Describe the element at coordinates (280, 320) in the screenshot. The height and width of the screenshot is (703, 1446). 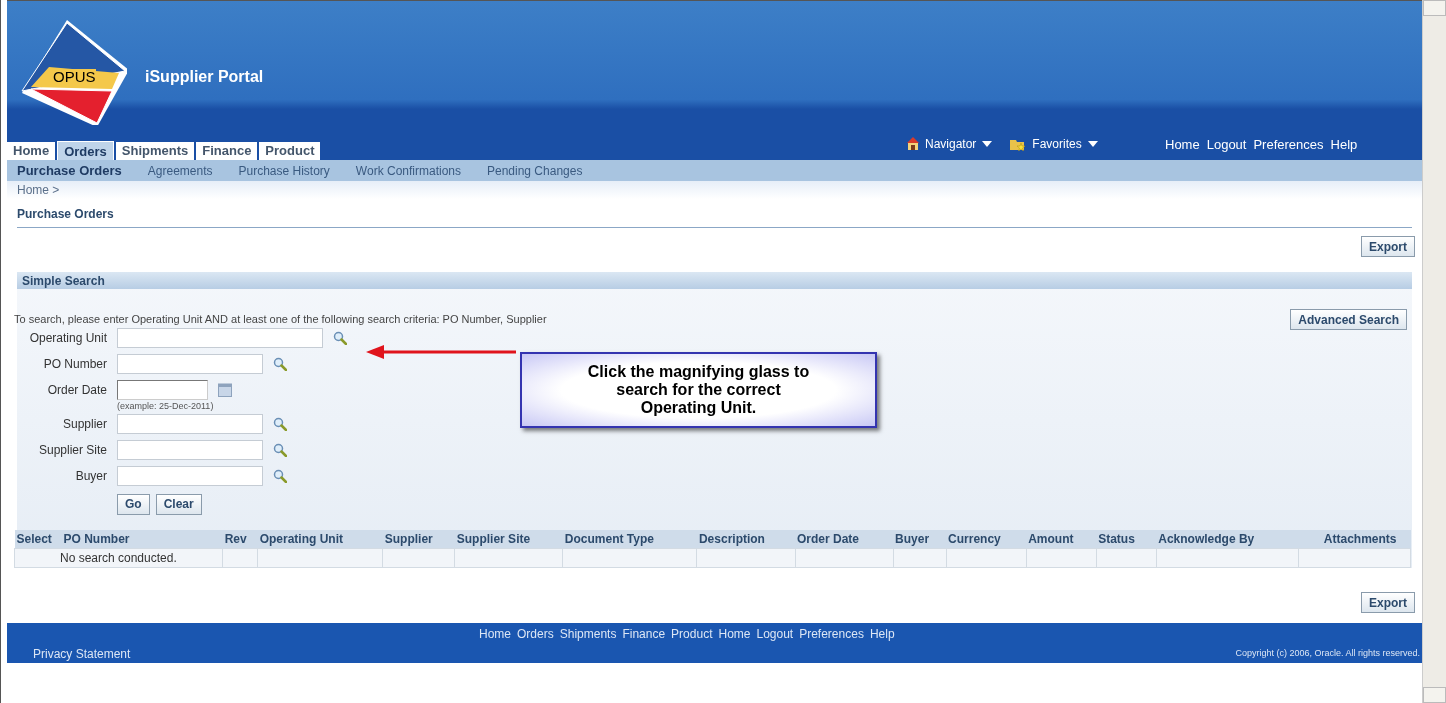
I see `instruction-text: To search, please enter Operating Unit AND at least one of the following search criteria: PO Number, Supplier` at that location.